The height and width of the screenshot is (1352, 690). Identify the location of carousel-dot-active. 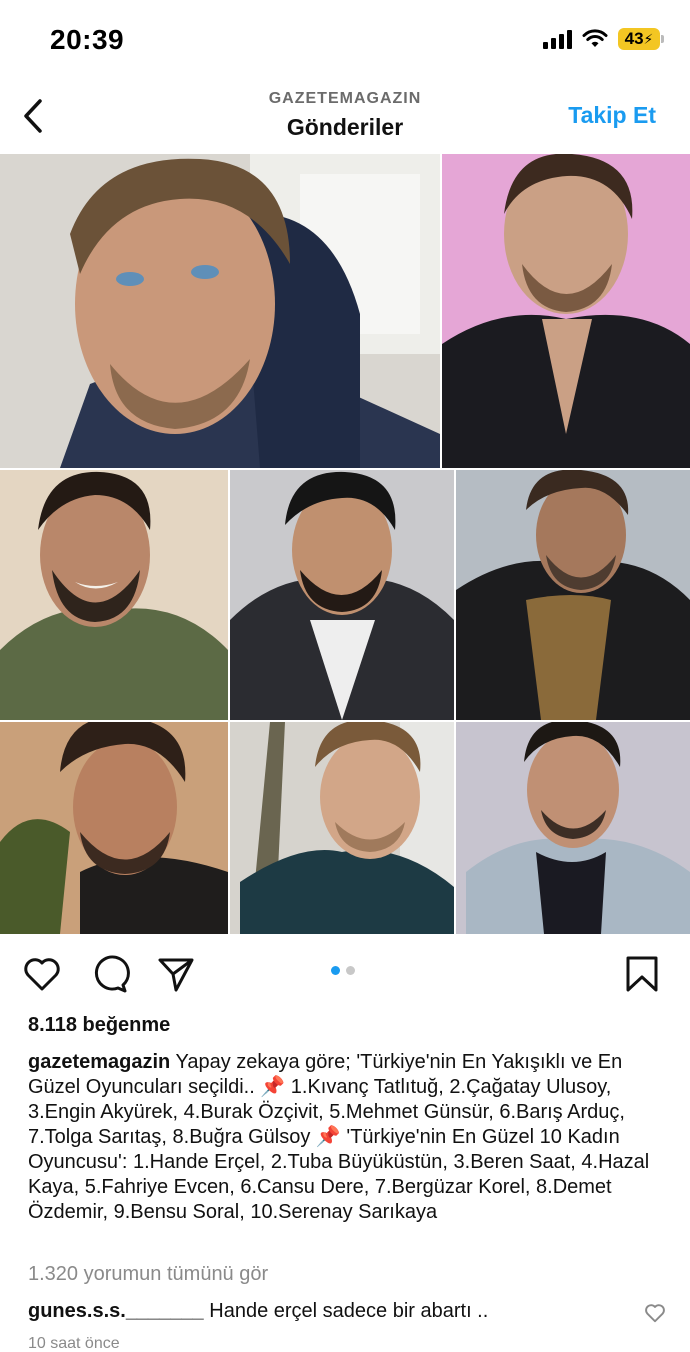
(335, 970).